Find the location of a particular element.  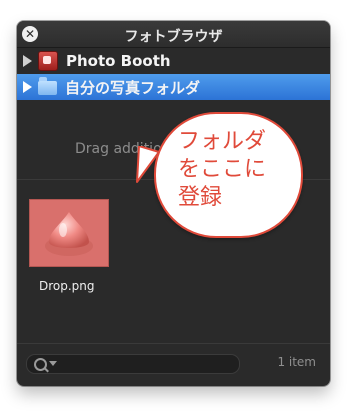

chevron-down-icon is located at coordinates (53, 363).